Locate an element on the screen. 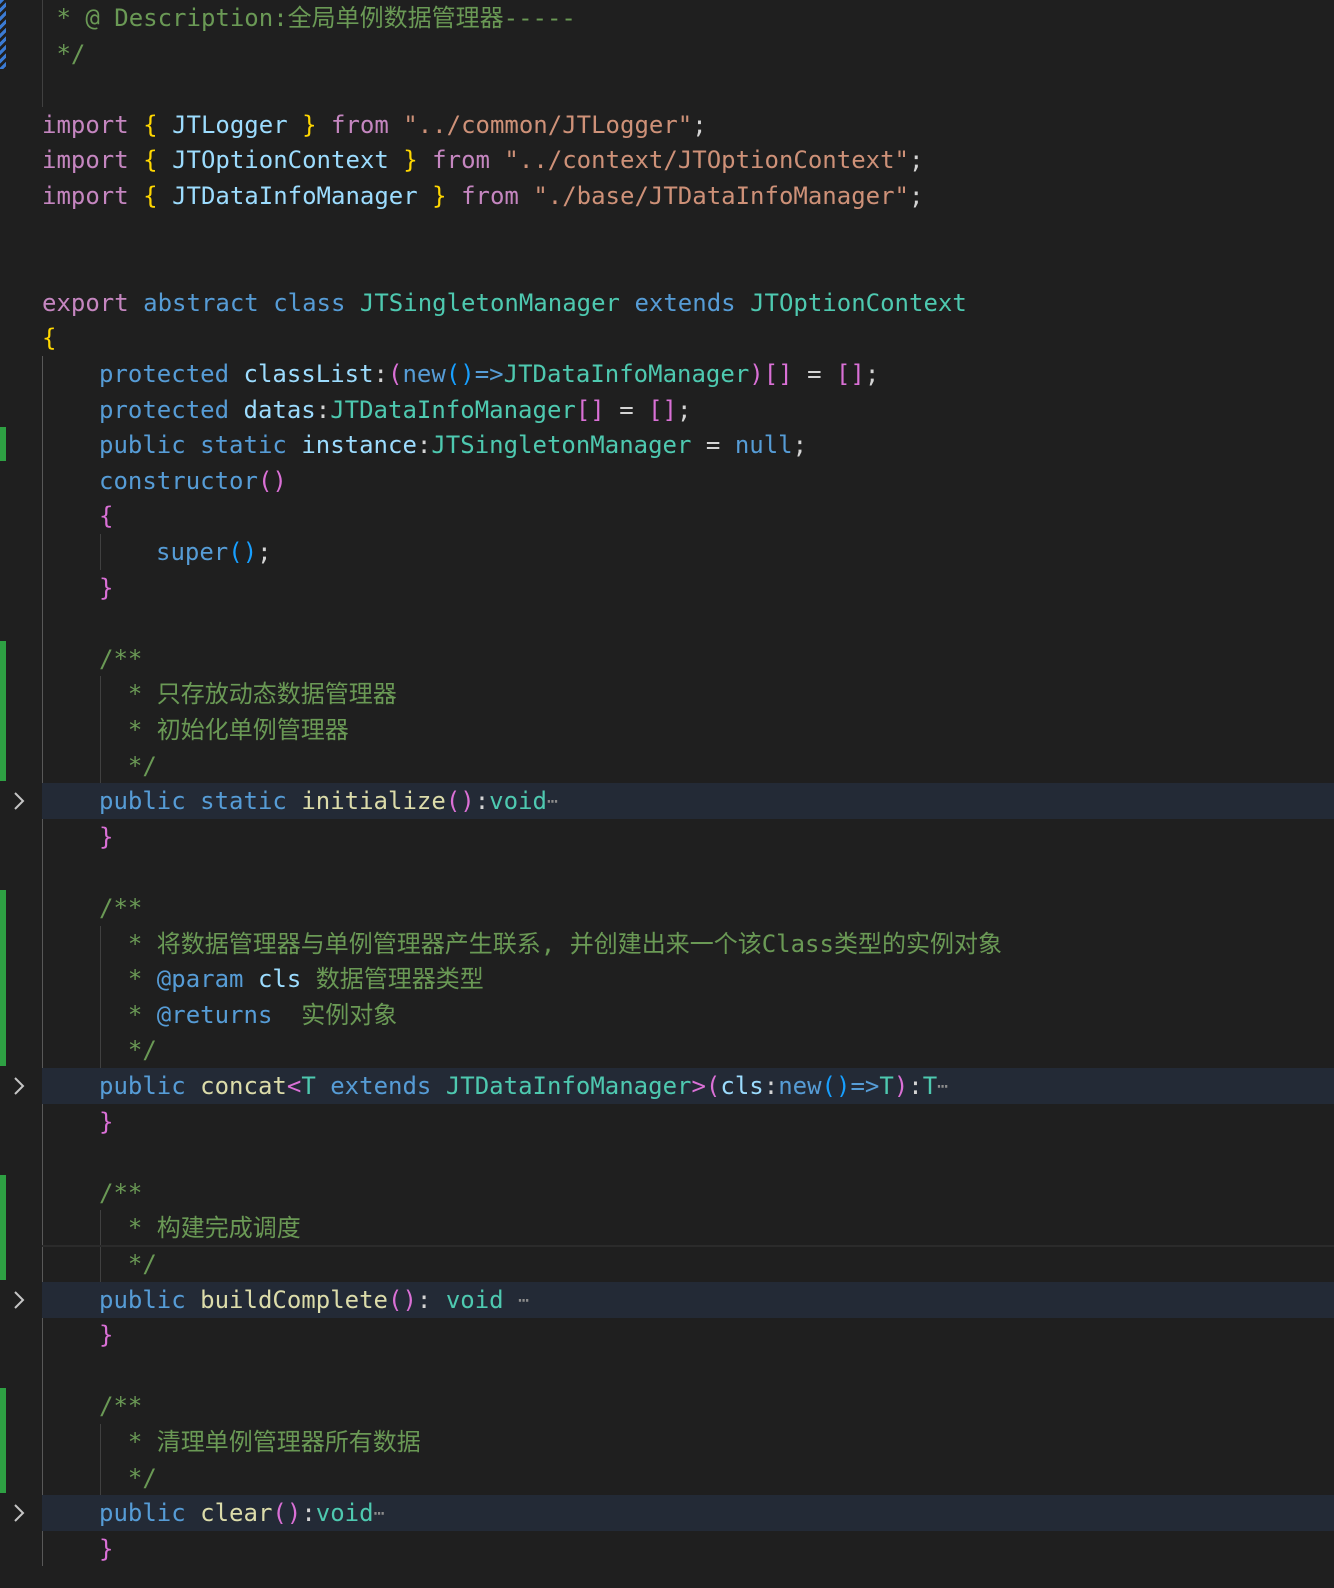 The height and width of the screenshot is (1588, 1334). code-line: * 构建完成调度 is located at coordinates (667, 1228).